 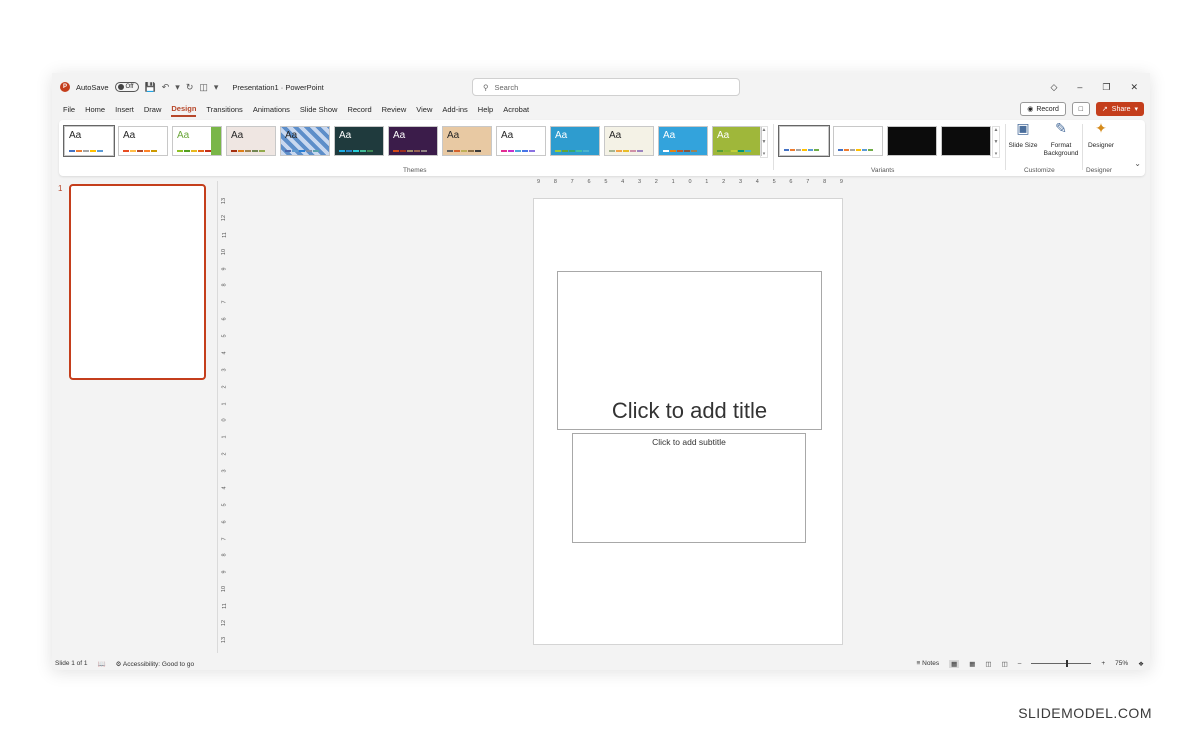 What do you see at coordinates (673, 181) in the screenshot?
I see `ruler-tick-label: 1` at bounding box center [673, 181].